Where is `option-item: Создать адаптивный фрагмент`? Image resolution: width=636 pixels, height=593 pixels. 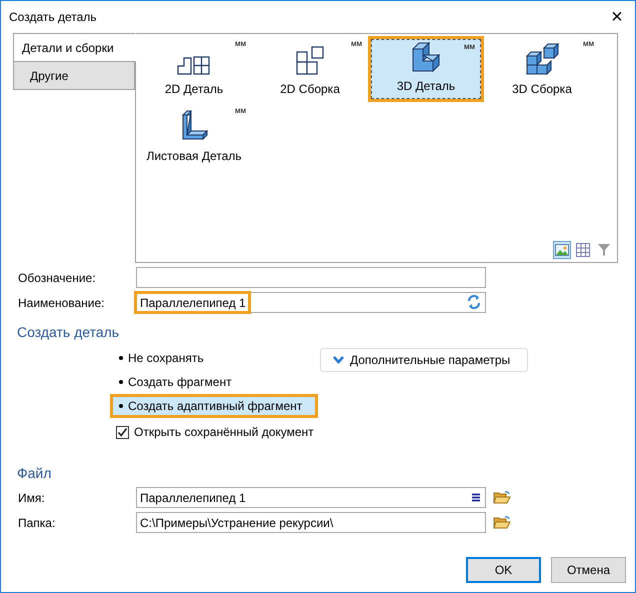
option-item: Создать адаптивный фрагмент is located at coordinates (214, 406).